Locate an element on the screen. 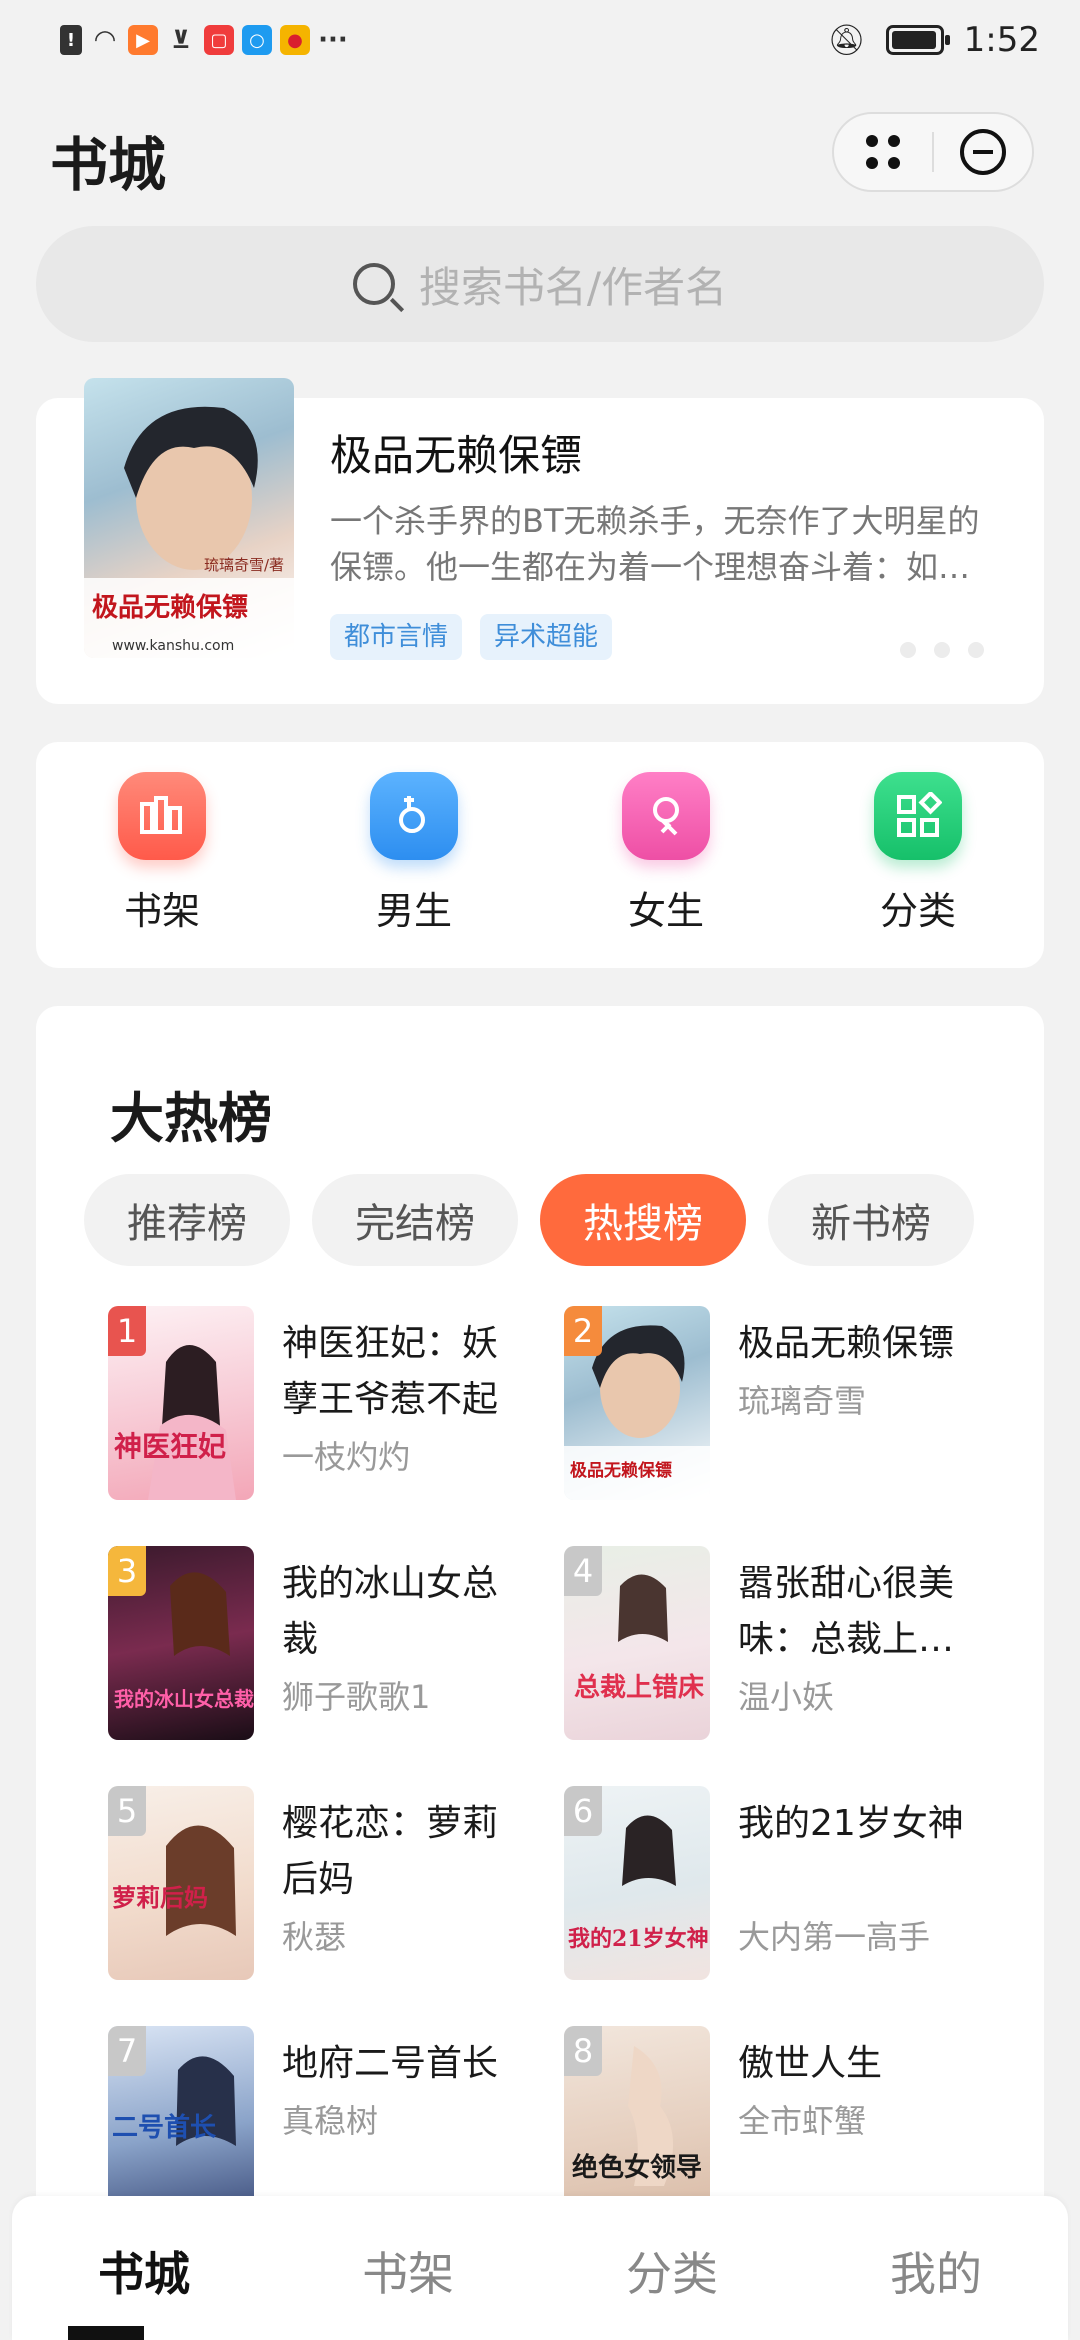 Image resolution: width=1080 pixels, height=2340 pixels. search-app-icon: ○ is located at coordinates (257, 40).